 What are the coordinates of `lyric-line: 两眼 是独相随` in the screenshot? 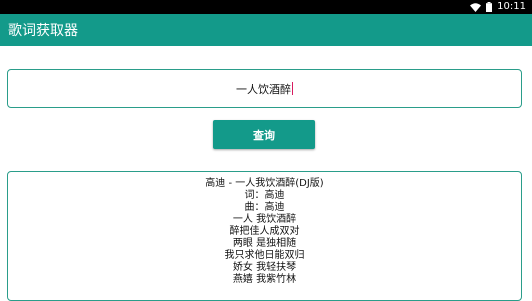 It's located at (264, 243).